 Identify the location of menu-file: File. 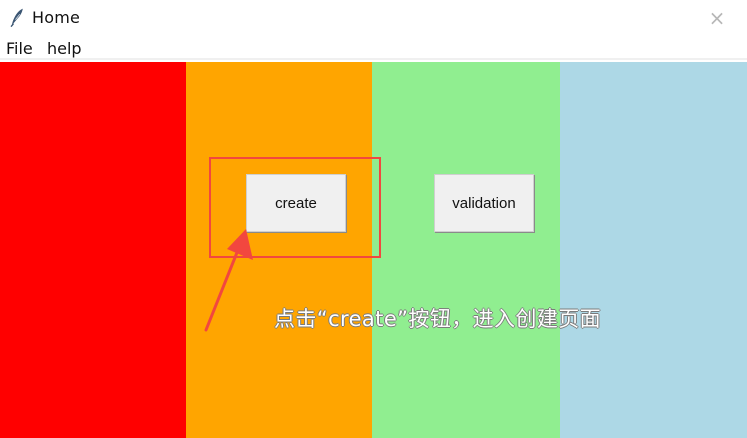
(19, 48).